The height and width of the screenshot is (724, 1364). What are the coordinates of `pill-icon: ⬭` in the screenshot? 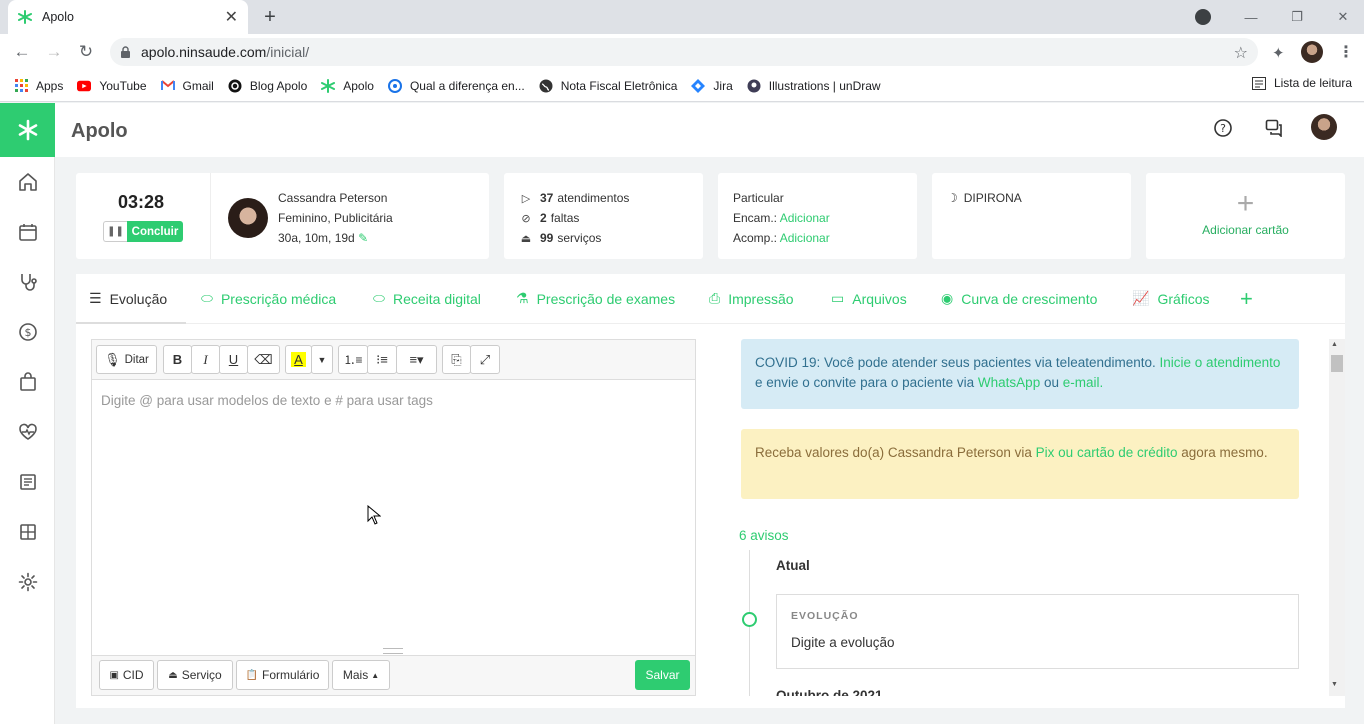 It's located at (379, 298).